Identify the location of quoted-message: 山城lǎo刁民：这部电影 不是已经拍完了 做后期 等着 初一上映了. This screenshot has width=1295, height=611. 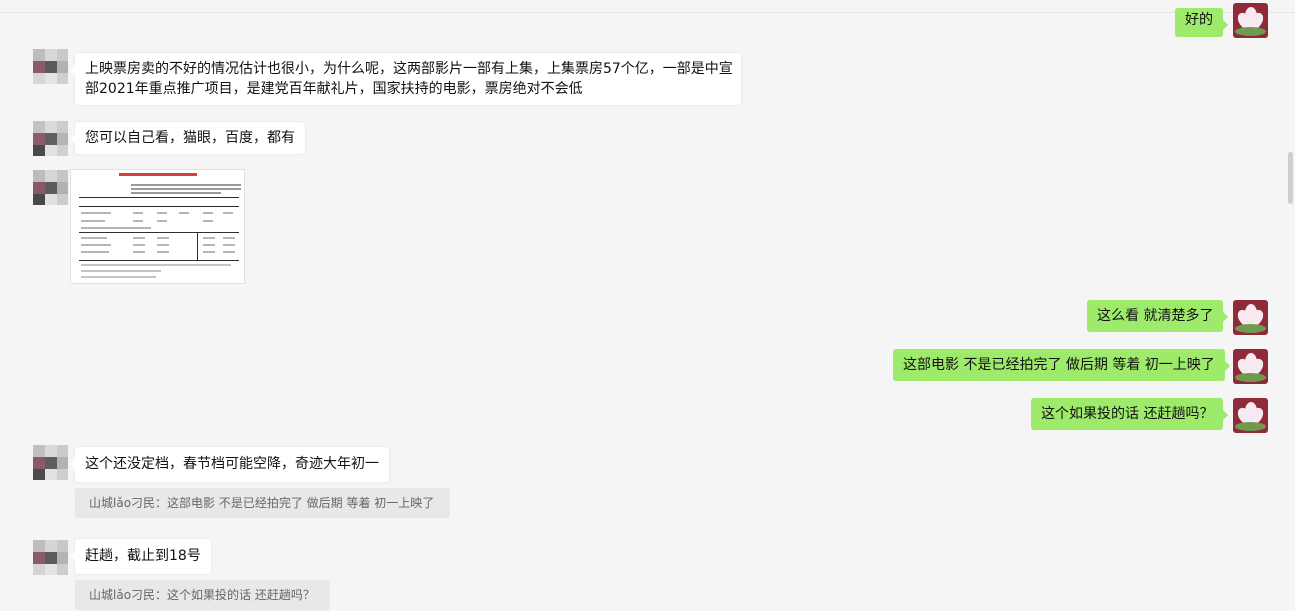
(262, 503).